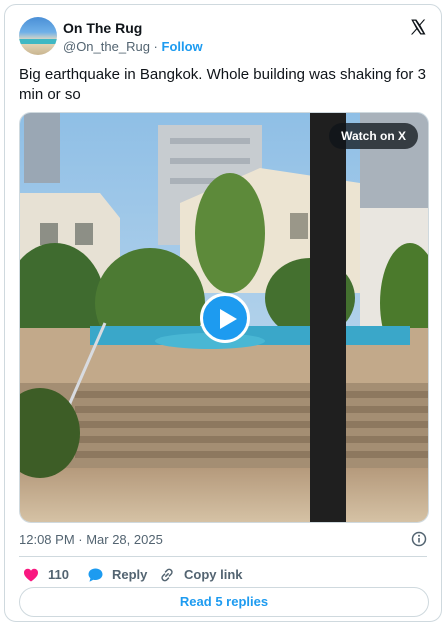  What do you see at coordinates (228, 319) in the screenshot?
I see `play-icon` at bounding box center [228, 319].